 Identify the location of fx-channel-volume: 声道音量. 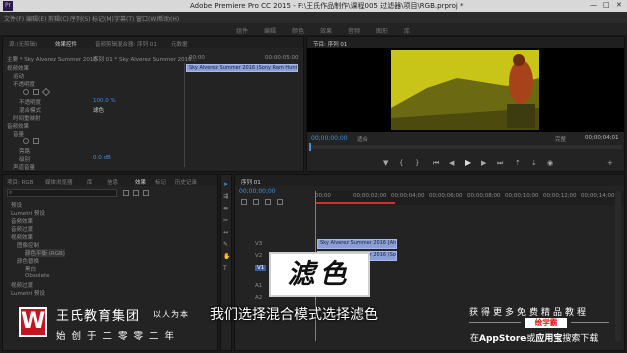
(24, 167).